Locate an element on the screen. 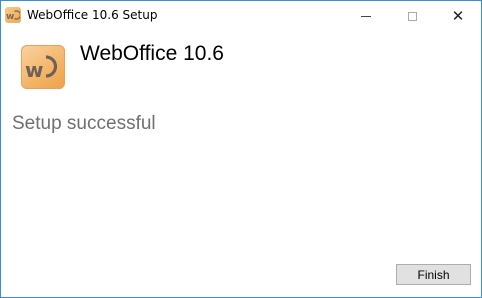  weboffice-small-icon: w is located at coordinates (13, 15).